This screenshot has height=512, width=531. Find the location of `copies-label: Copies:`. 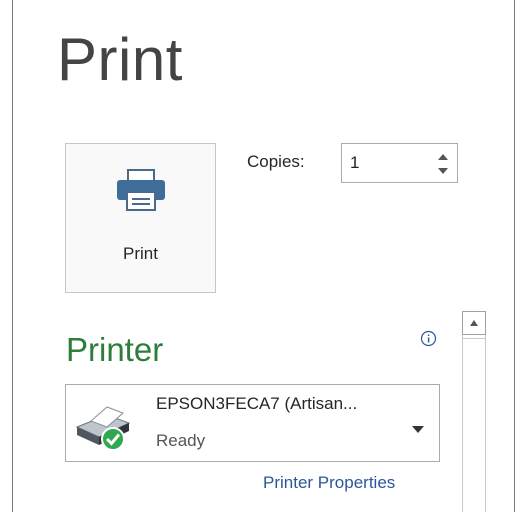

copies-label: Copies: is located at coordinates (276, 161).